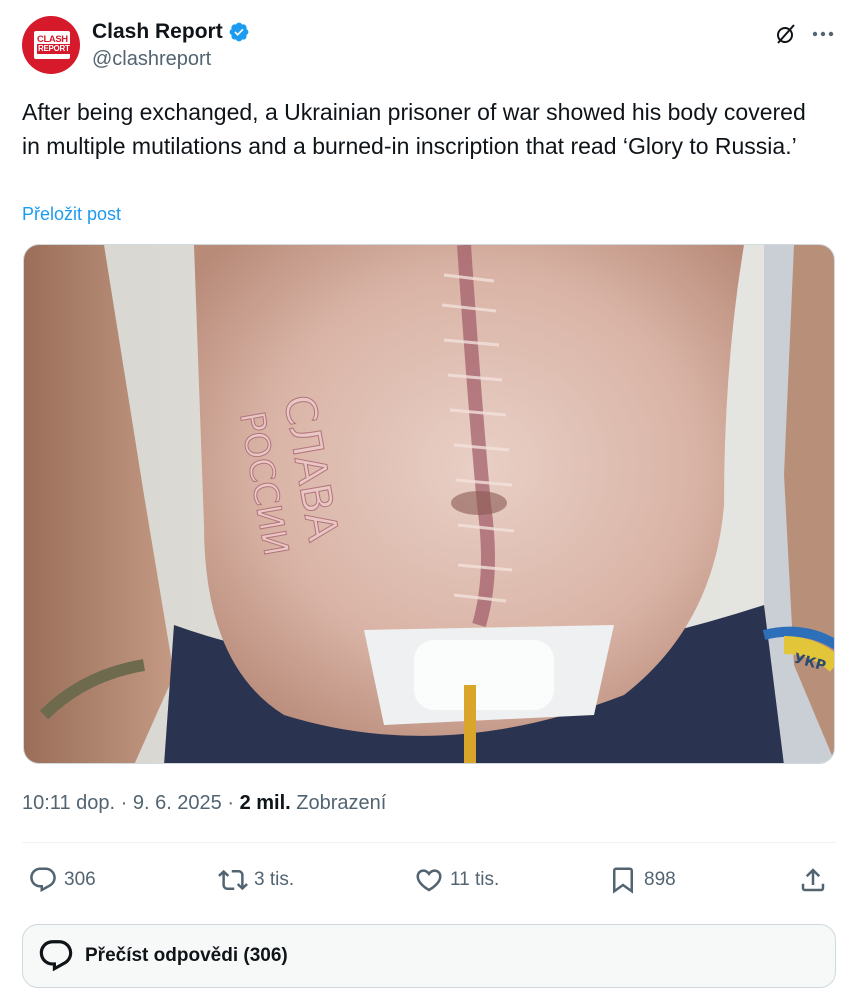 This screenshot has height=1000, width=858. Describe the element at coordinates (475, 879) in the screenshot. I see `like-count: 11 tis.` at that location.